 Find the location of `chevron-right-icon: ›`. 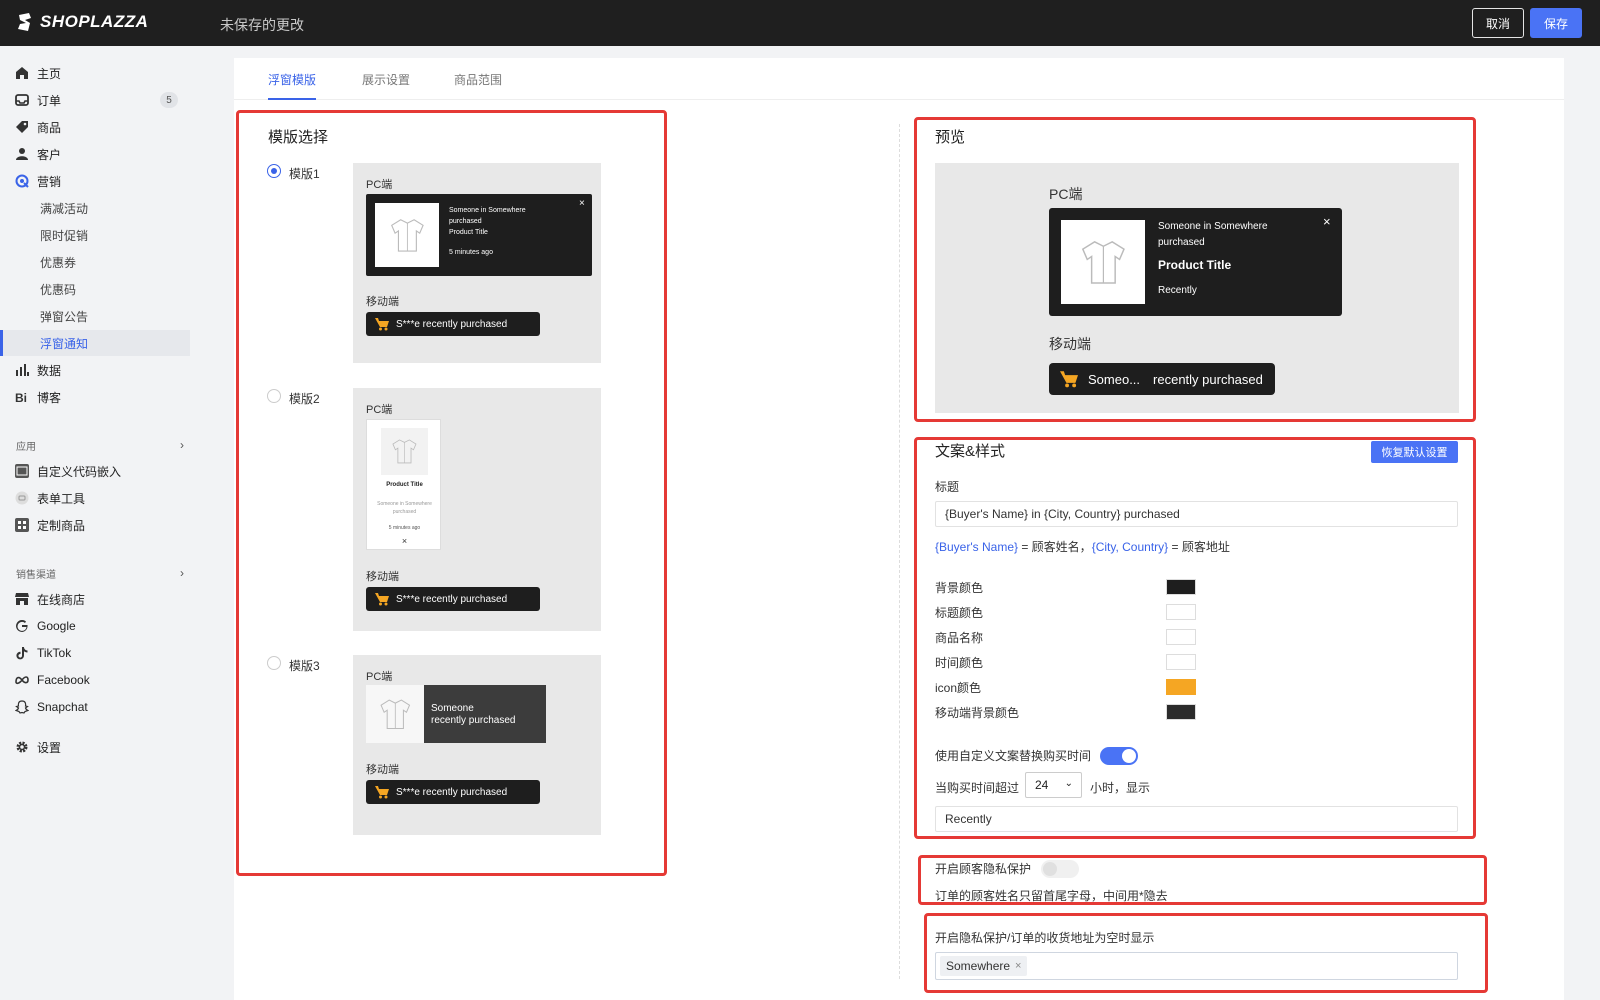

chevron-right-icon: › is located at coordinates (182, 573).